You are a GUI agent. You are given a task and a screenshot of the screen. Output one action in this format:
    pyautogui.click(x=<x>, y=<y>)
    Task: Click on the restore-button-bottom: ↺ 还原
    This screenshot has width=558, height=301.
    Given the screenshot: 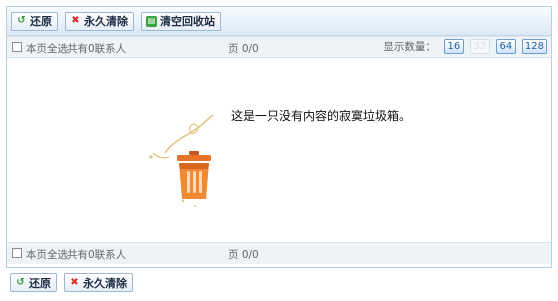 What is the action you would take?
    pyautogui.click(x=33, y=282)
    